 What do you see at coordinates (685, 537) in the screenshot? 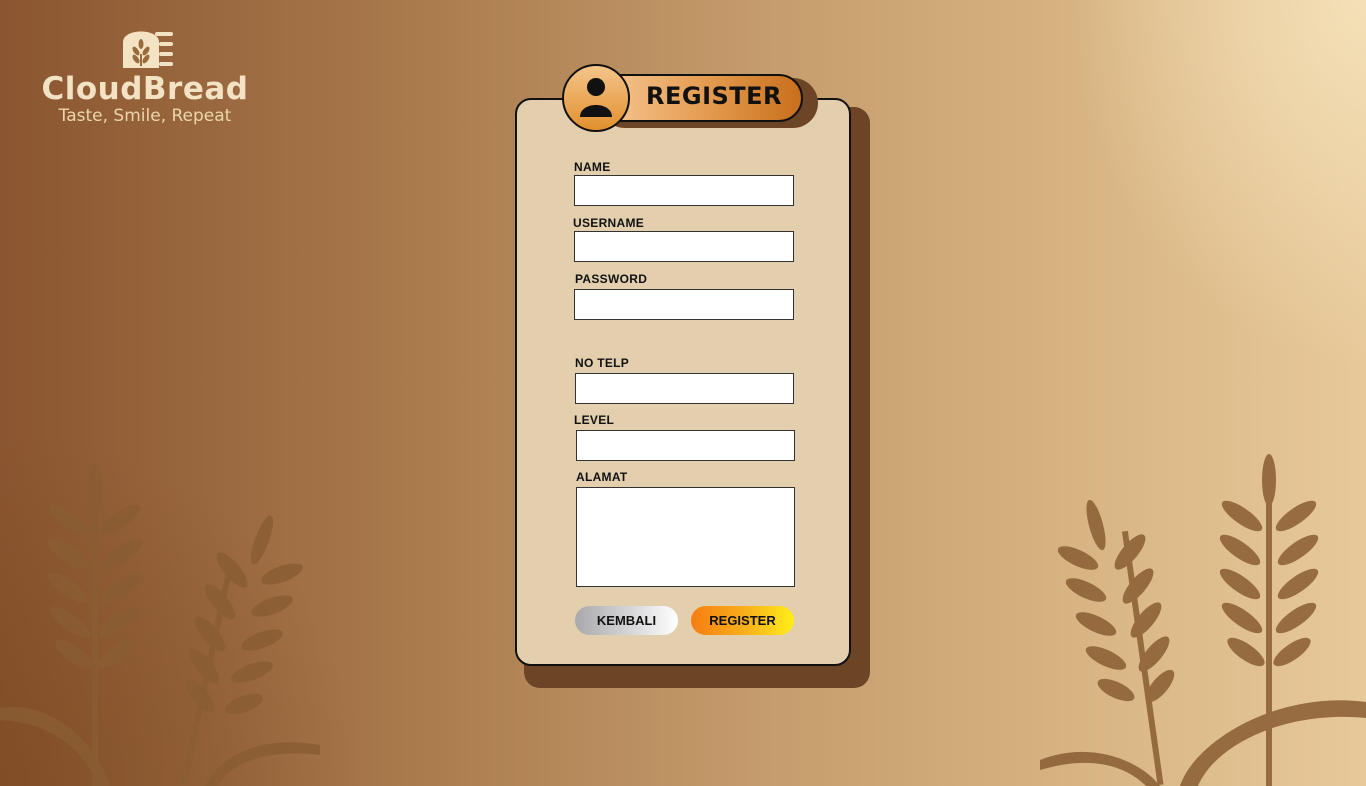
I see `address-textarea` at bounding box center [685, 537].